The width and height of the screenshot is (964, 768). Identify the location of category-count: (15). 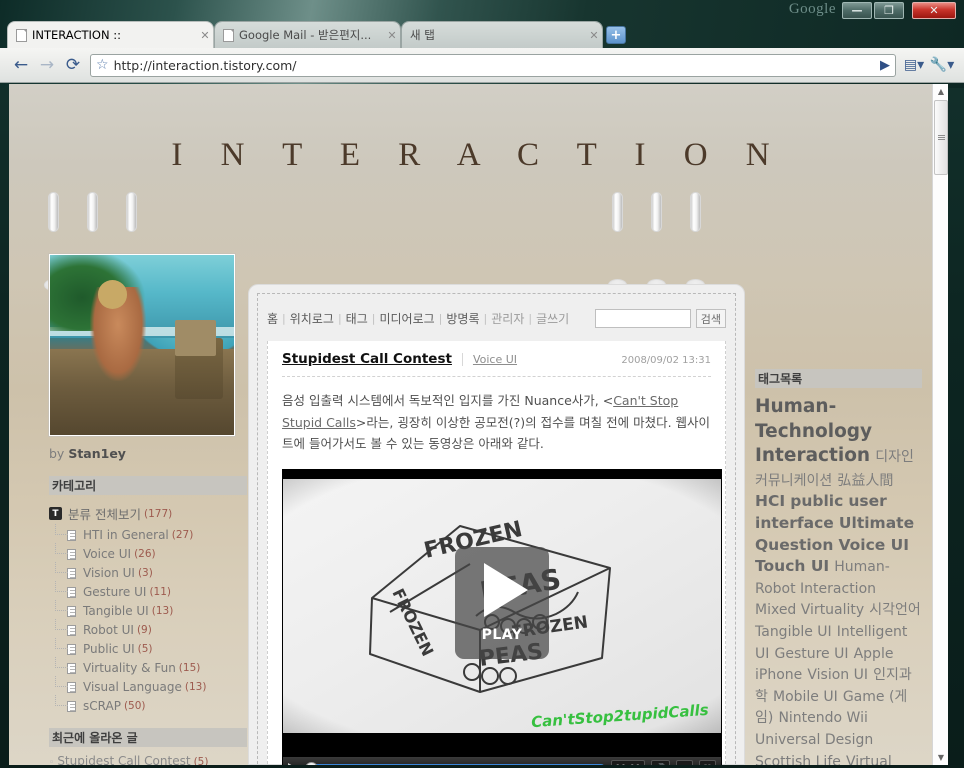
(189, 668).